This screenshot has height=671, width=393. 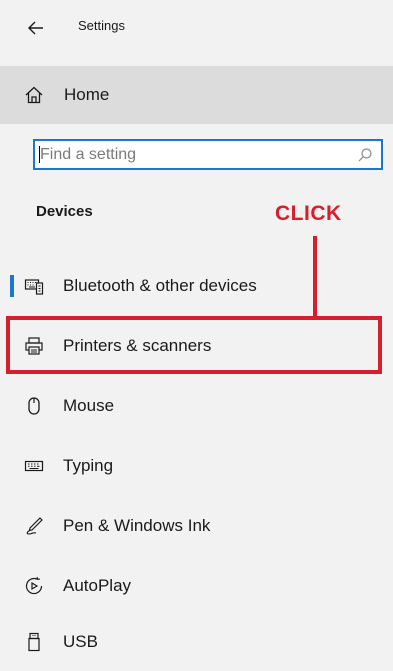 I want to click on nav-label-bluetooth: Bluetooth & other devices, so click(x=160, y=285).